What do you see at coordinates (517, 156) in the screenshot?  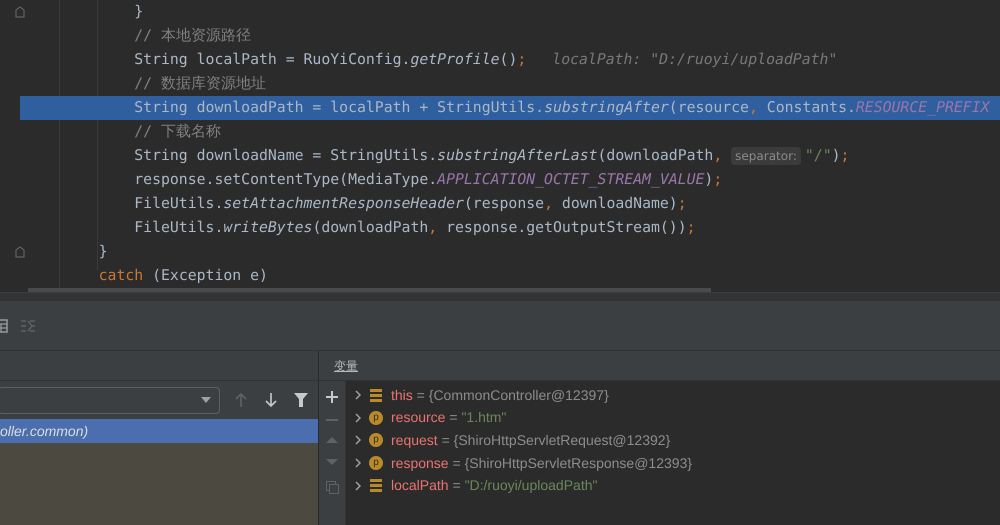 I see `code-token: substringAfterLast` at bounding box center [517, 156].